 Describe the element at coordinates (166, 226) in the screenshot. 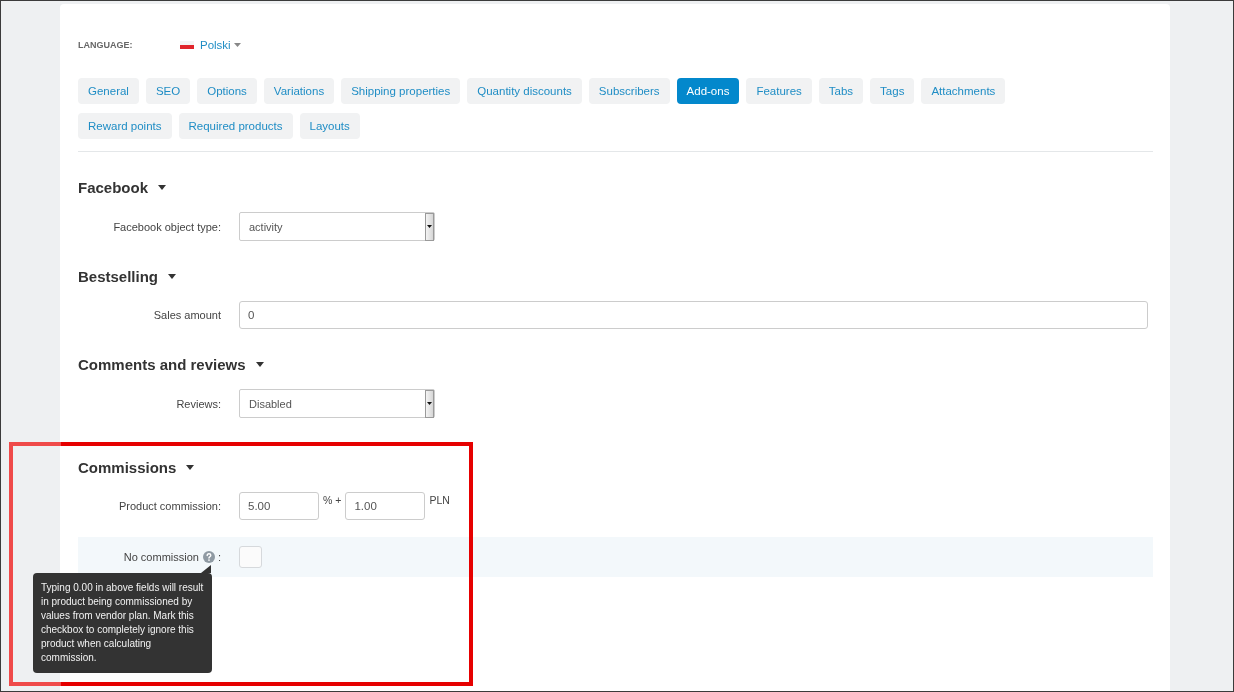

I see `field-label: Facebook object type:` at that location.